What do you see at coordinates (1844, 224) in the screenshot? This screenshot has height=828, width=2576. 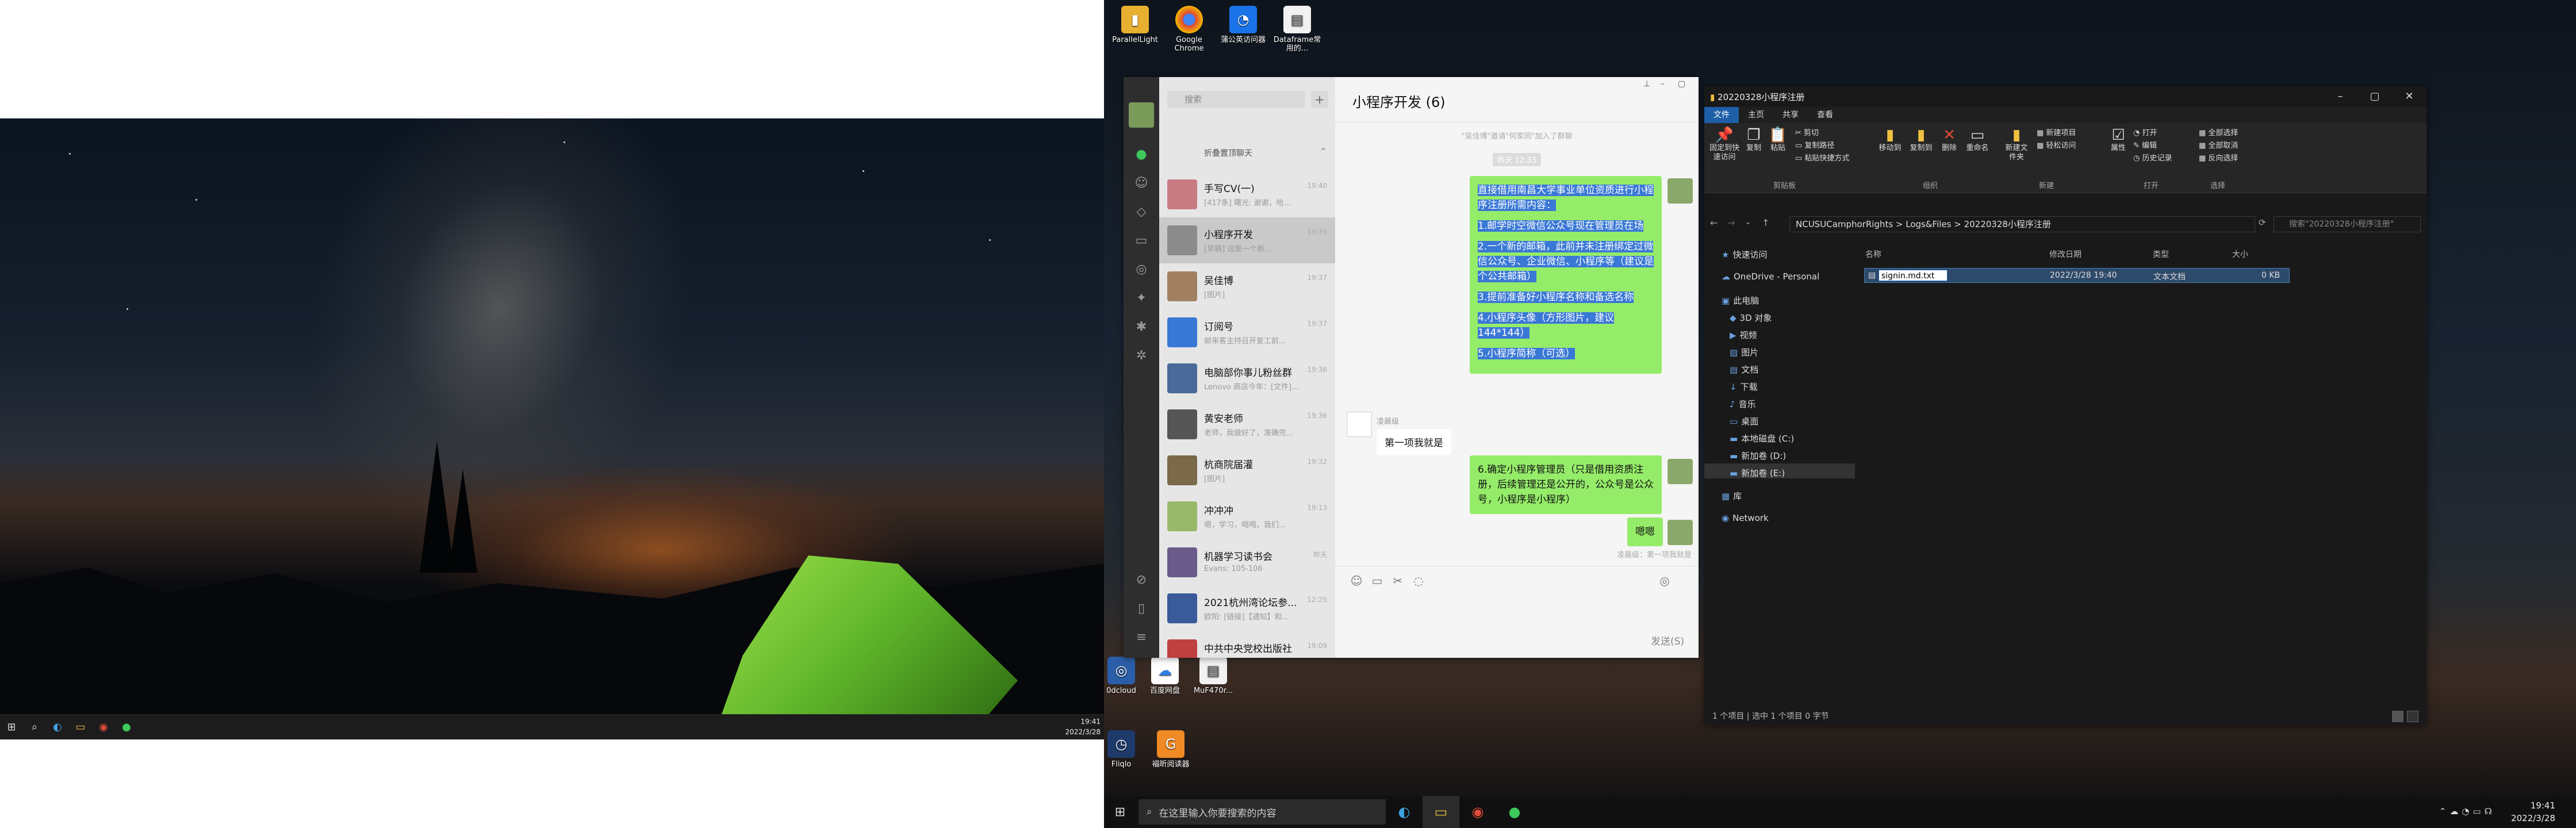 I see `path-segment: NCUSUCamphorRights` at bounding box center [1844, 224].